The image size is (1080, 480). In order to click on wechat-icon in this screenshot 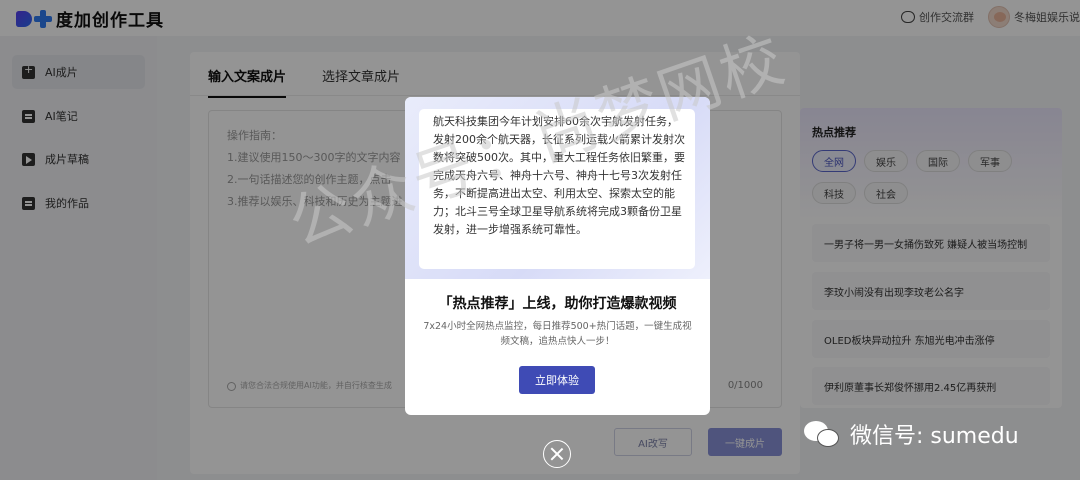, I will do `click(823, 434)`.